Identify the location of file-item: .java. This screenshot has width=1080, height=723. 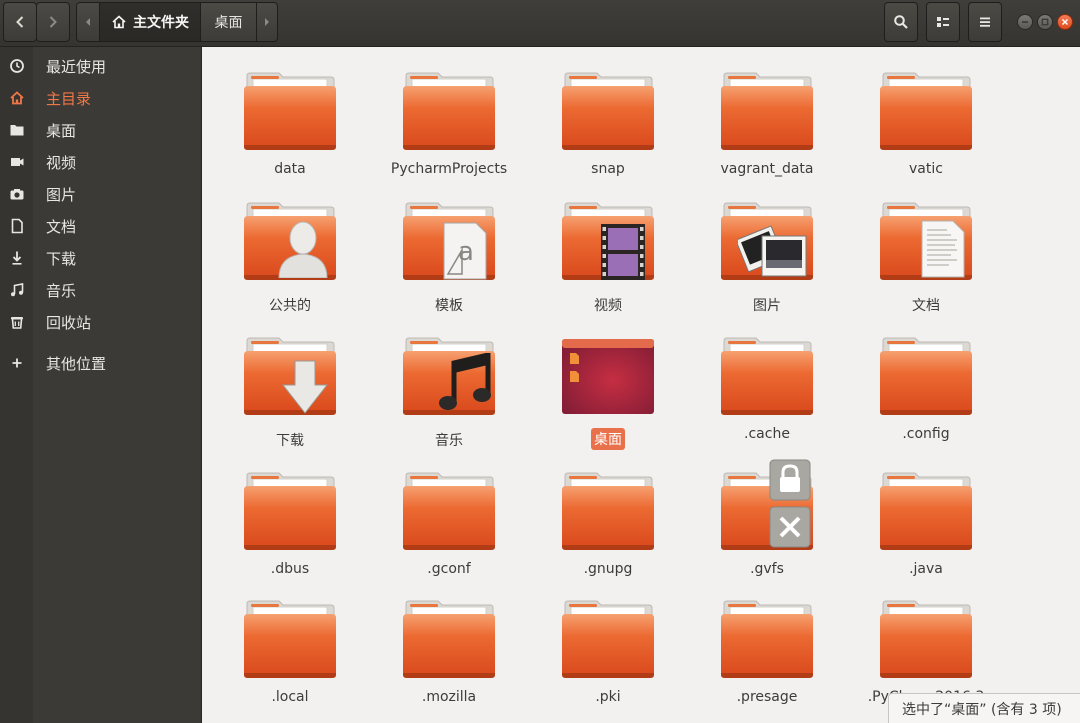
(926, 537).